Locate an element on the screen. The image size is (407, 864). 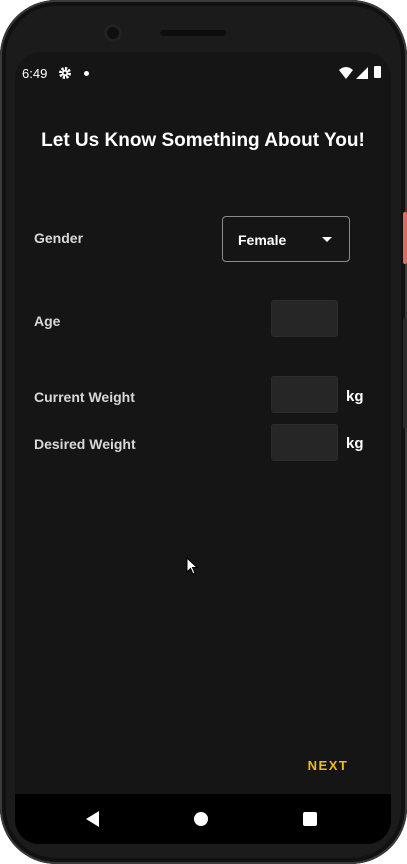
status-time: 6:49 is located at coordinates (35, 73).